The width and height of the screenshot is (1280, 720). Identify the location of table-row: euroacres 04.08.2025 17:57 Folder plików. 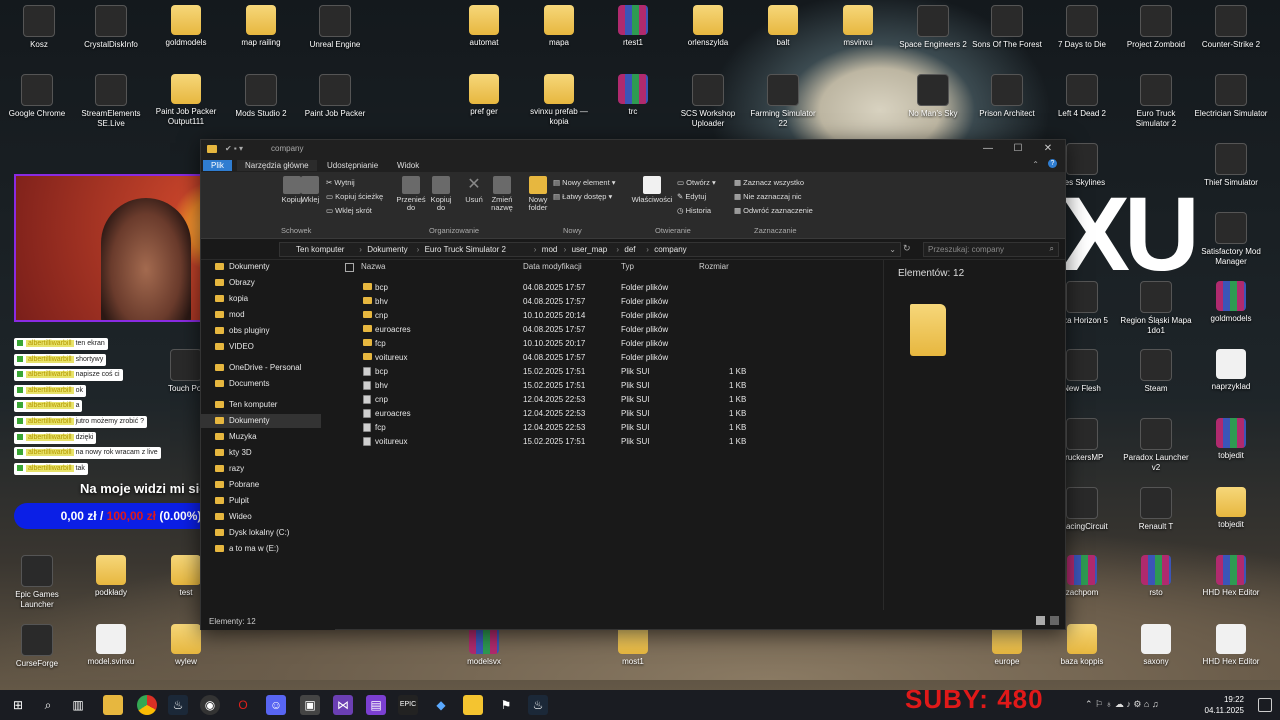
(611, 329).